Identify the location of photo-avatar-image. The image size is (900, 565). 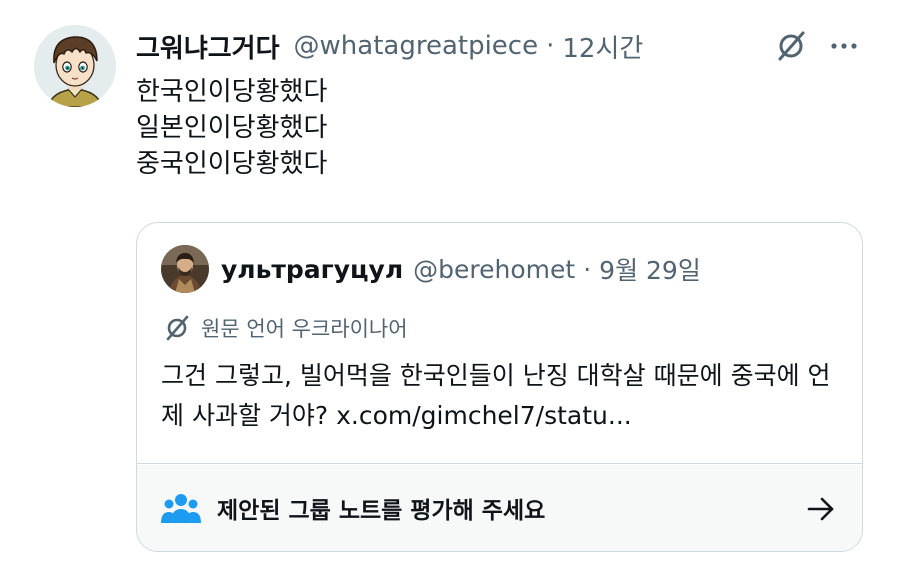
(185, 269).